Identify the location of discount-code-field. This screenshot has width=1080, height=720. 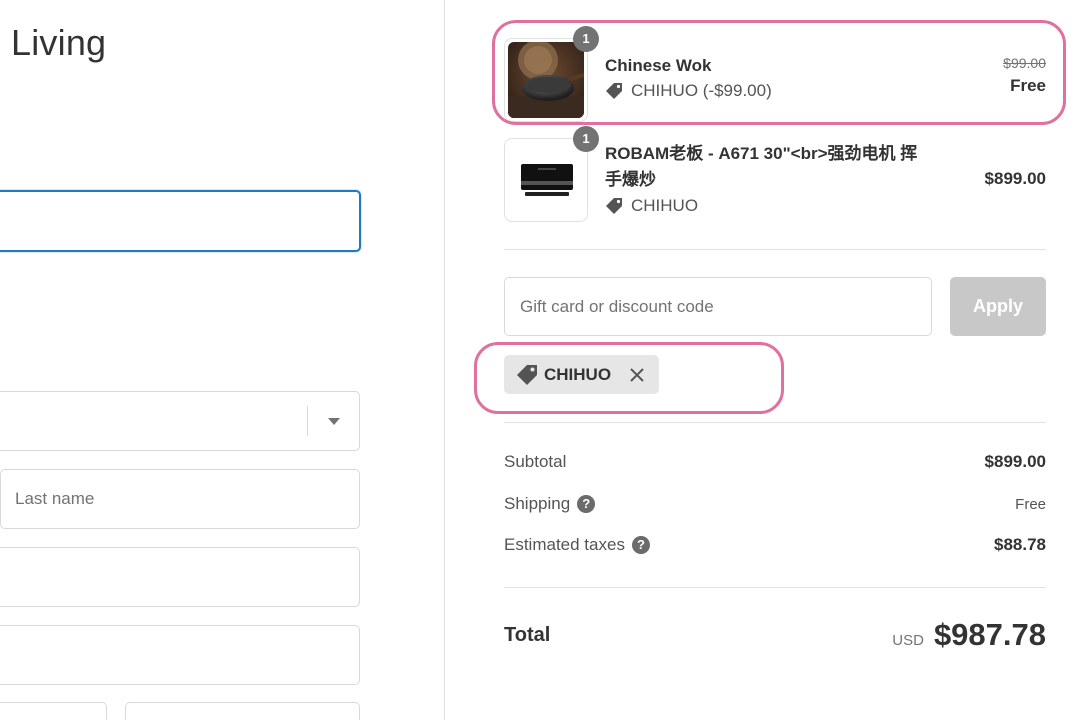
(718, 306).